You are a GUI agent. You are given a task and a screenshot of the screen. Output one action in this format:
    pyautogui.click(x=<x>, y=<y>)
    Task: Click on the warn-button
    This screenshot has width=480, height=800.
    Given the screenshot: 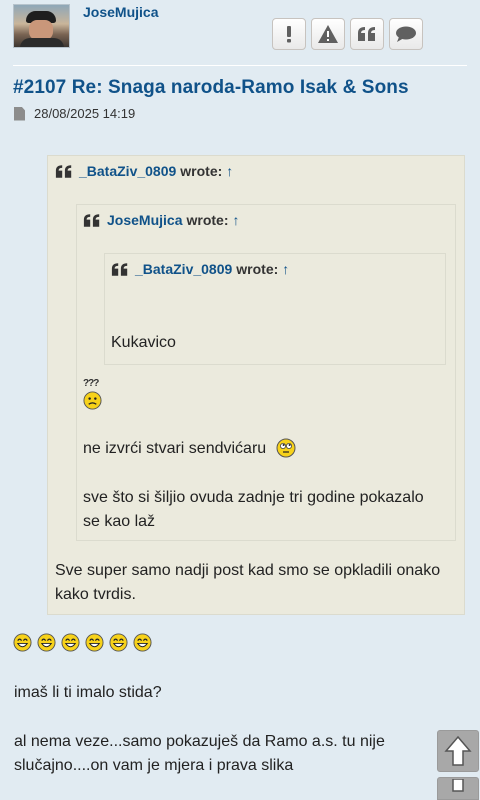 What is the action you would take?
    pyautogui.click(x=328, y=34)
    